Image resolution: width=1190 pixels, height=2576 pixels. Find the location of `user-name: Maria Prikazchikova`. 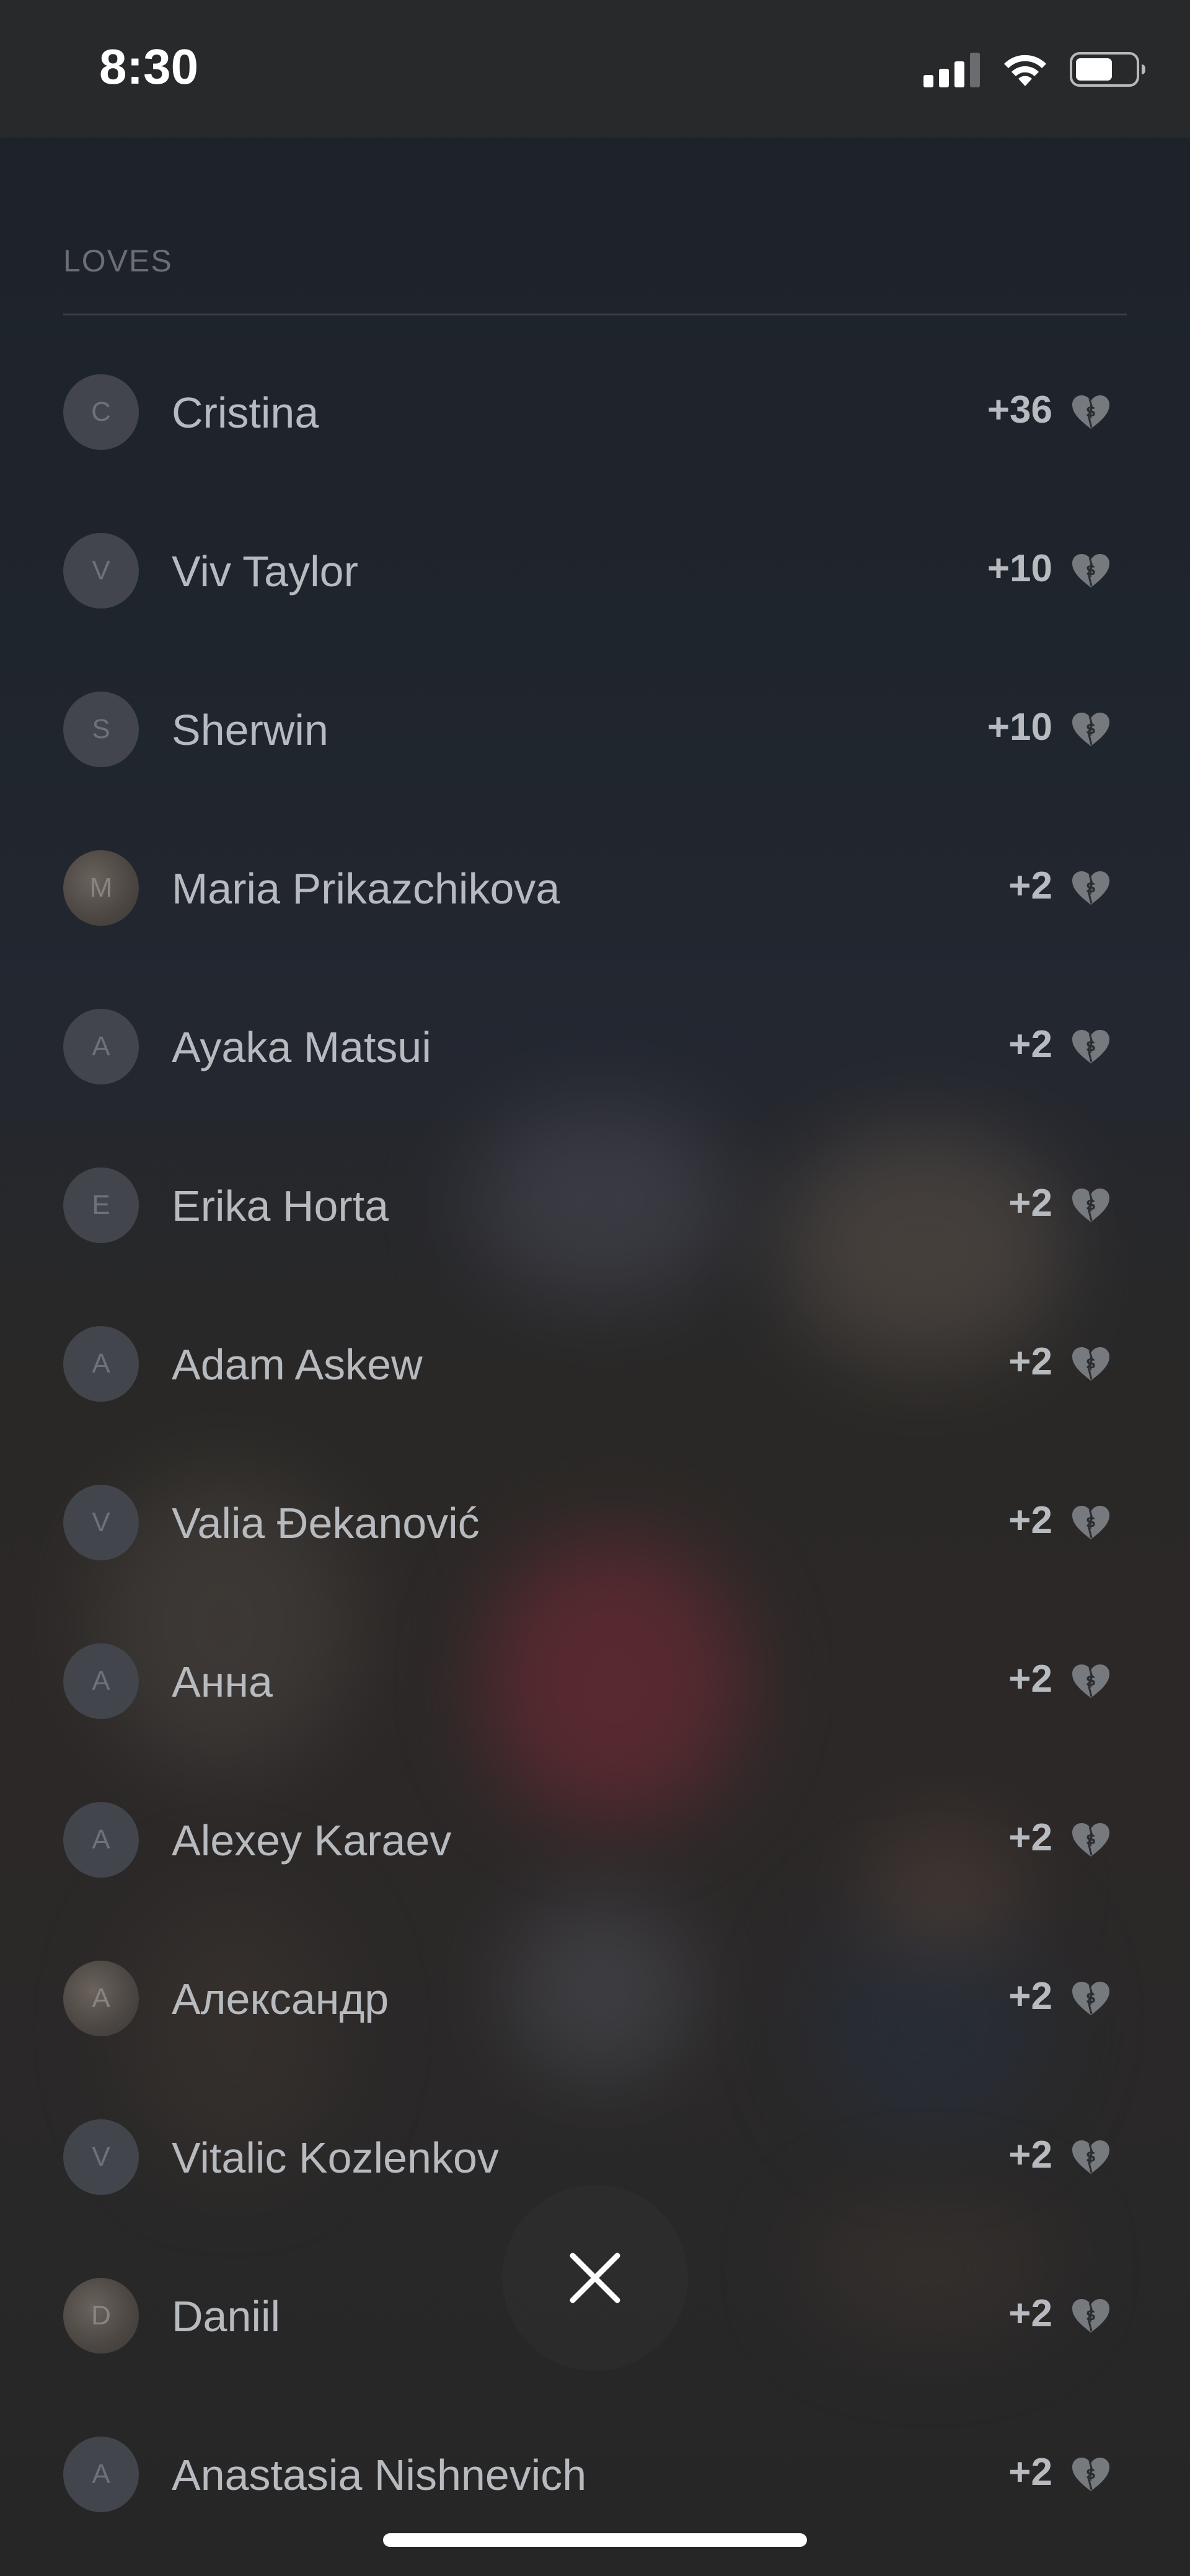

user-name: Maria Prikazchikova is located at coordinates (366, 889).